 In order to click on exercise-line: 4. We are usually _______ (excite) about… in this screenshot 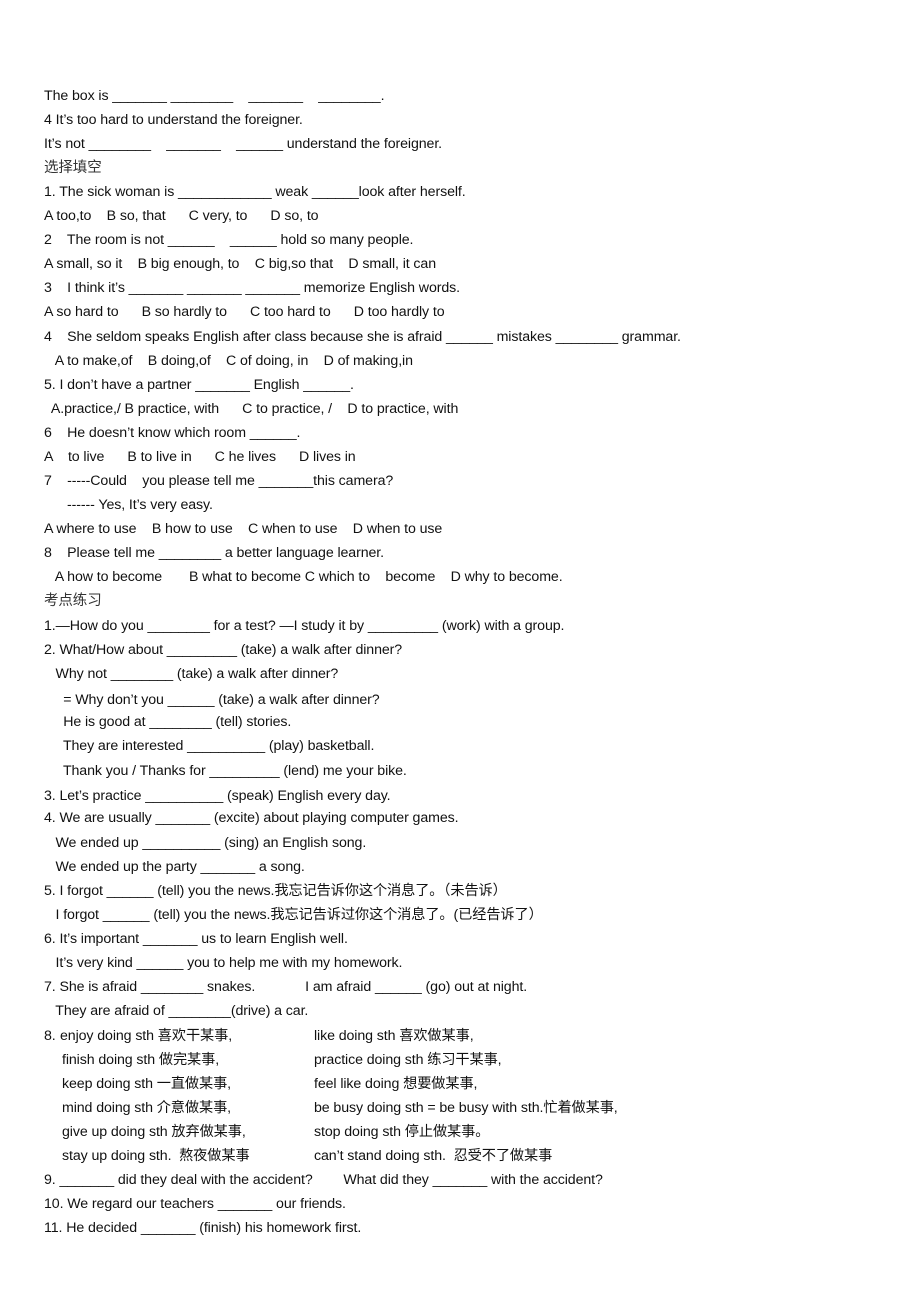, I will do `click(251, 818)`.